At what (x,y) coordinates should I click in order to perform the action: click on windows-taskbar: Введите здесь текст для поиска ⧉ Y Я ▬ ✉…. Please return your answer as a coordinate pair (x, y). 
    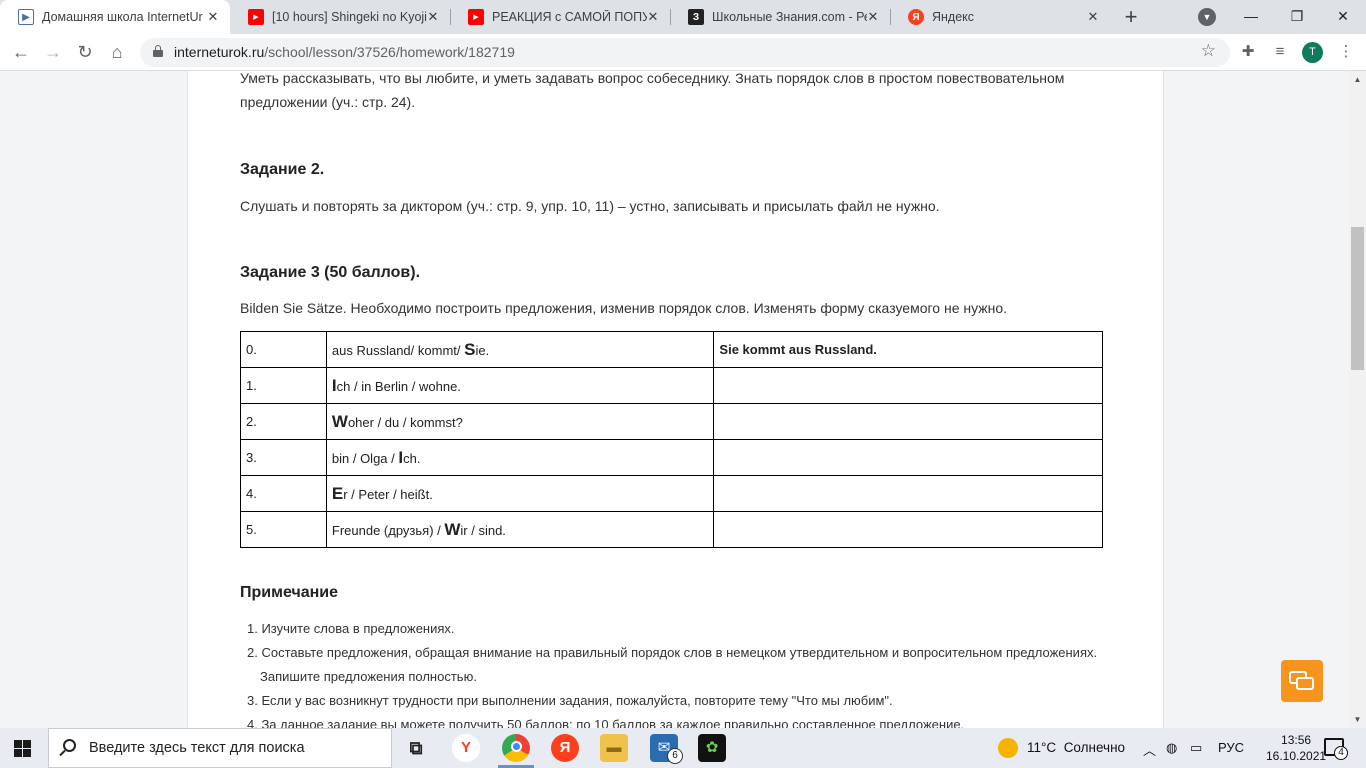
    Looking at the image, I should click on (683, 748).